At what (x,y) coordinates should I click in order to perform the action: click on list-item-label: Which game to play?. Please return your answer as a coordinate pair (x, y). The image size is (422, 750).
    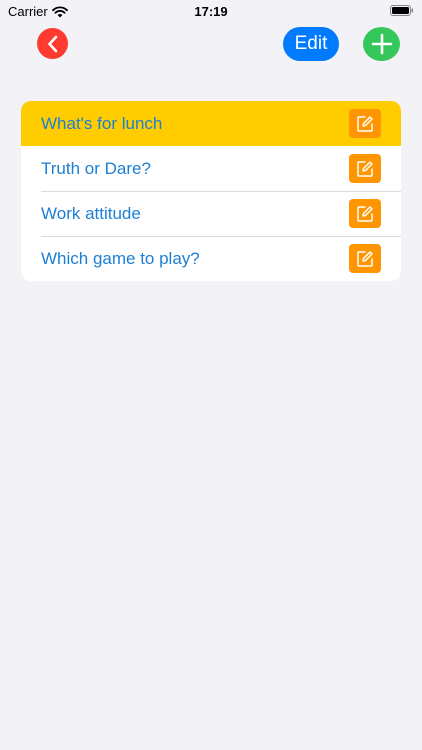
    Looking at the image, I should click on (120, 258).